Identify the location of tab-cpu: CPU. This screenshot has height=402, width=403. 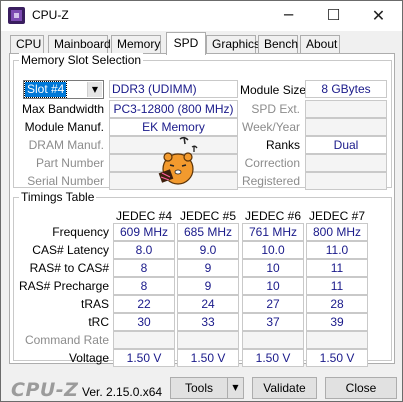
(27, 44).